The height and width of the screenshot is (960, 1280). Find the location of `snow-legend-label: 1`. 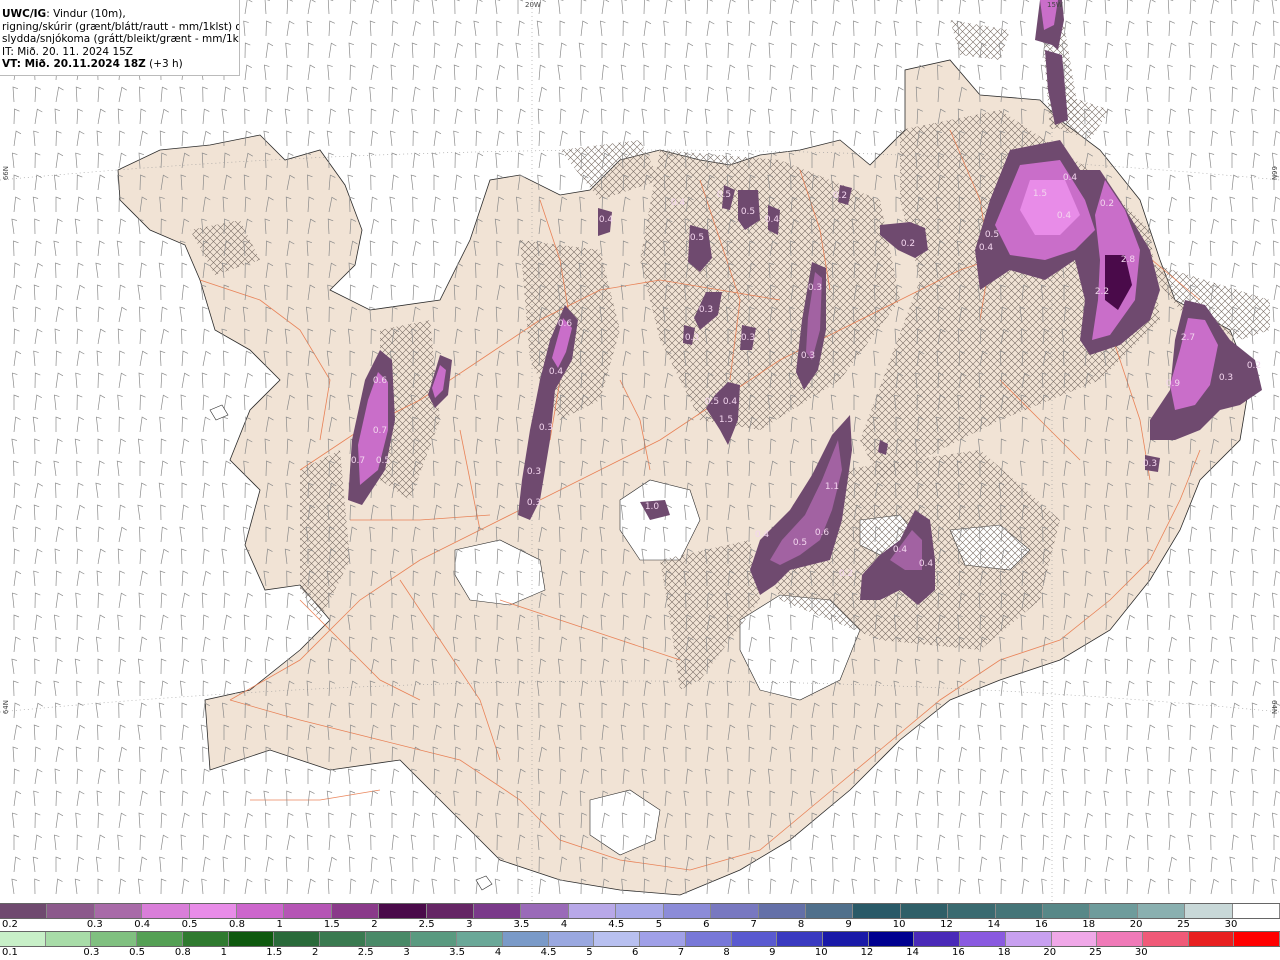

snow-legend-label: 1 is located at coordinates (279, 924).